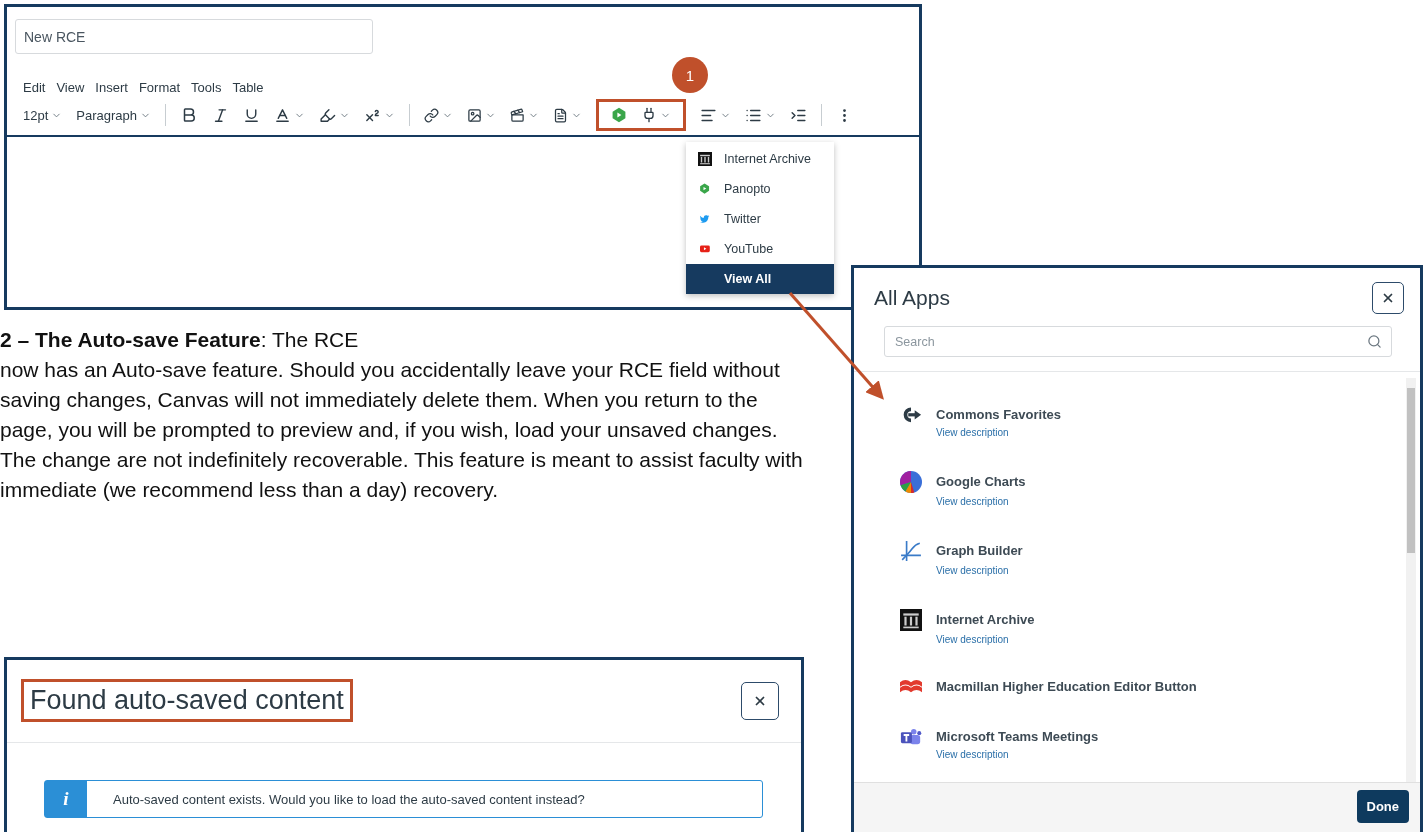  What do you see at coordinates (1171, 620) in the screenshot?
I see `app-name: Internet Archive` at bounding box center [1171, 620].